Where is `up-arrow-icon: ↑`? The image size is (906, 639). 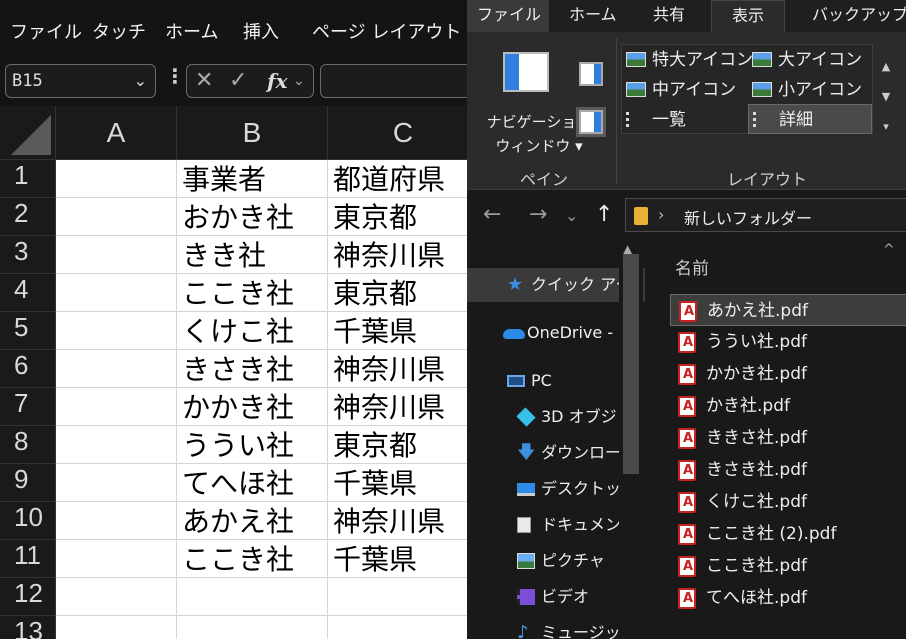
up-arrow-icon: ↑ is located at coordinates (604, 214).